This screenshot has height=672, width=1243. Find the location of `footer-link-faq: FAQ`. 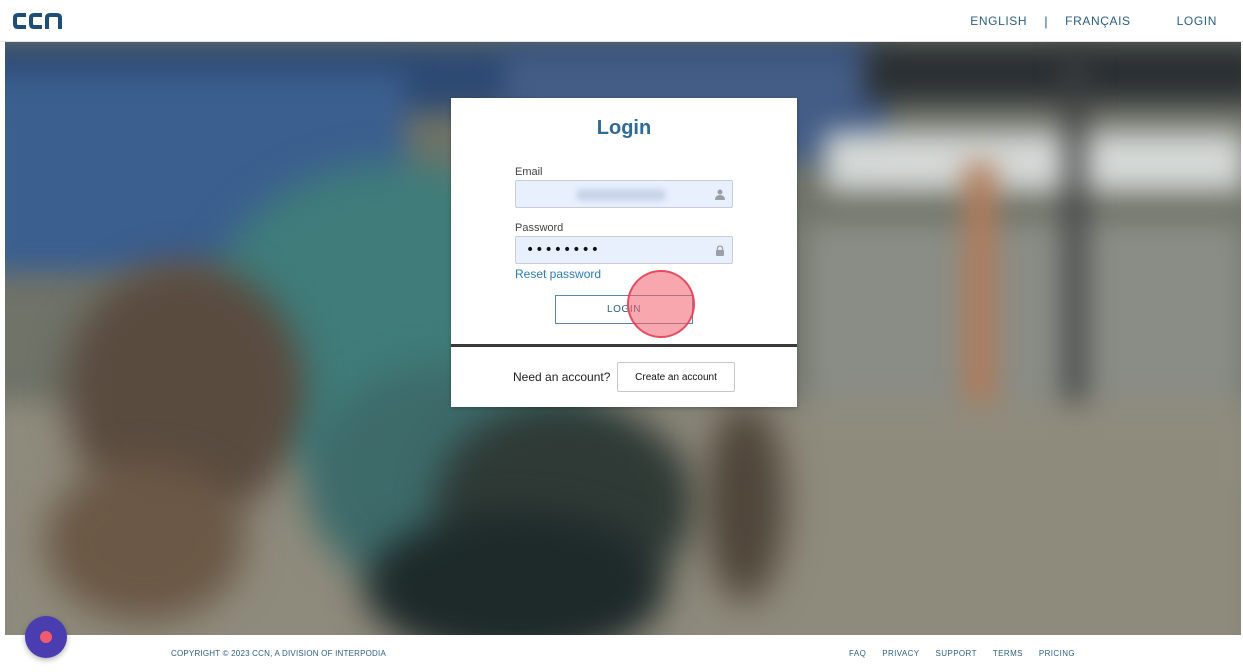

footer-link-faq: FAQ is located at coordinates (857, 653).